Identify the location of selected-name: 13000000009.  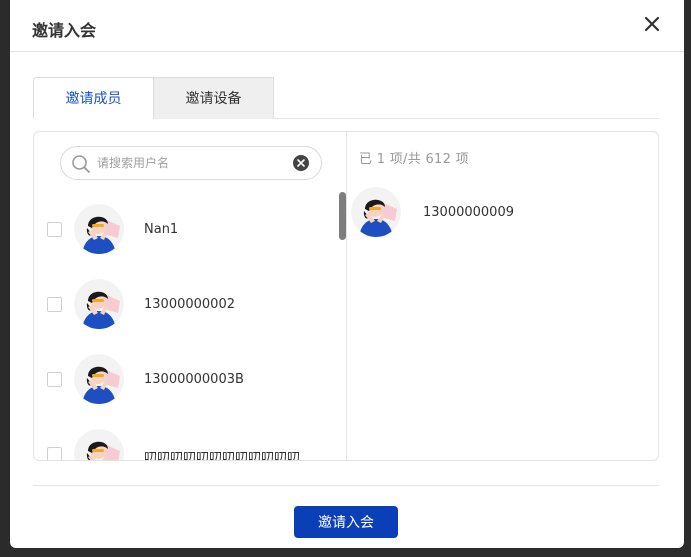
(468, 212).